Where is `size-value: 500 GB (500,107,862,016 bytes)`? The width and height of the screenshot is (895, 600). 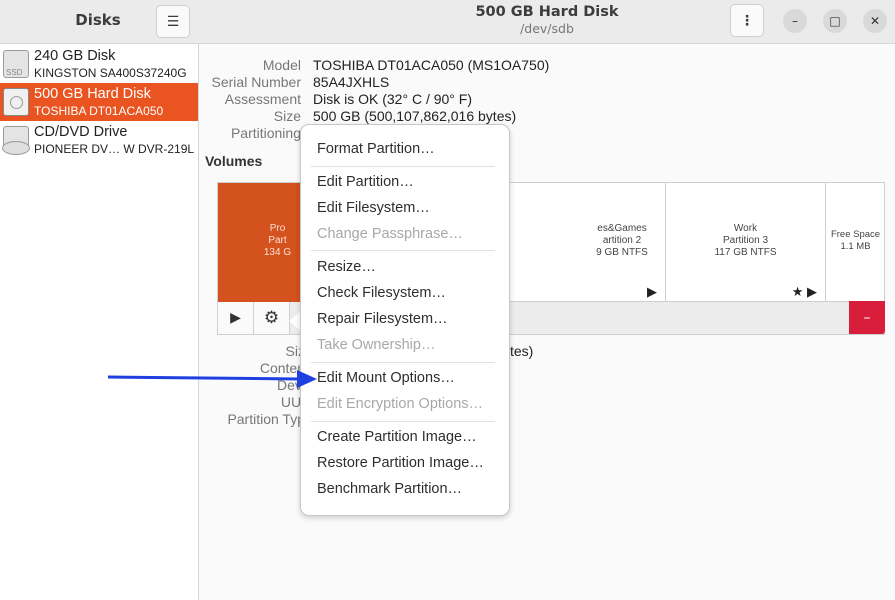
size-value: 500 GB (500,107,862,016 bytes) is located at coordinates (415, 116).